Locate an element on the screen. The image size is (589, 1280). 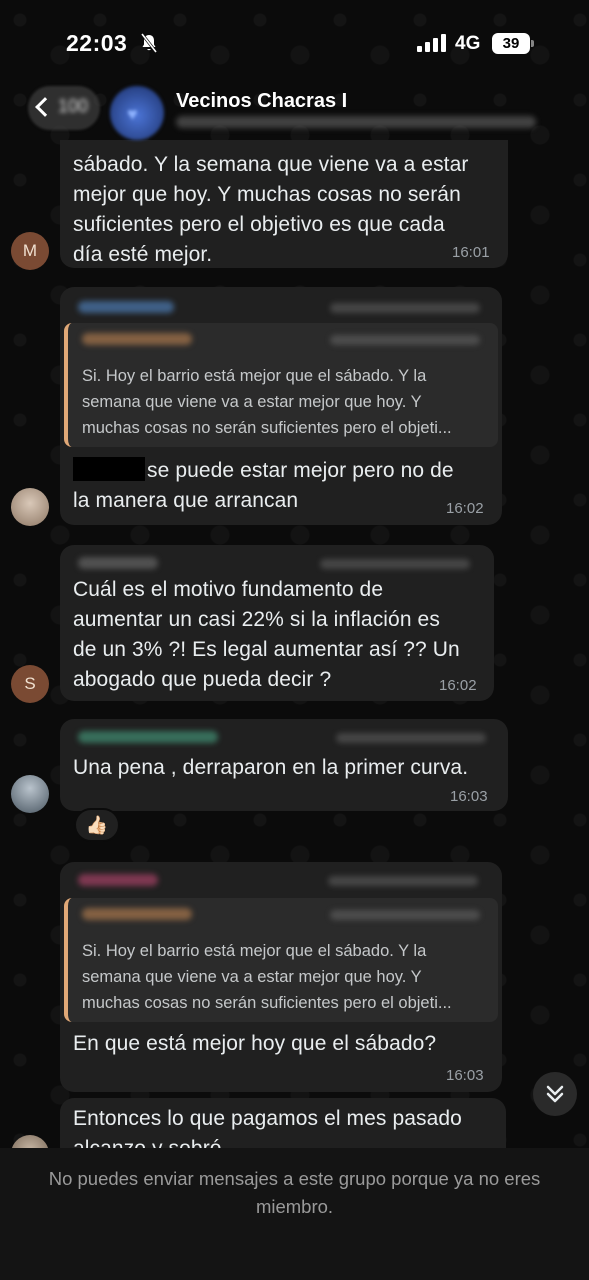
message-line: Cuál es el motivo fundamento de is located at coordinates (228, 589).